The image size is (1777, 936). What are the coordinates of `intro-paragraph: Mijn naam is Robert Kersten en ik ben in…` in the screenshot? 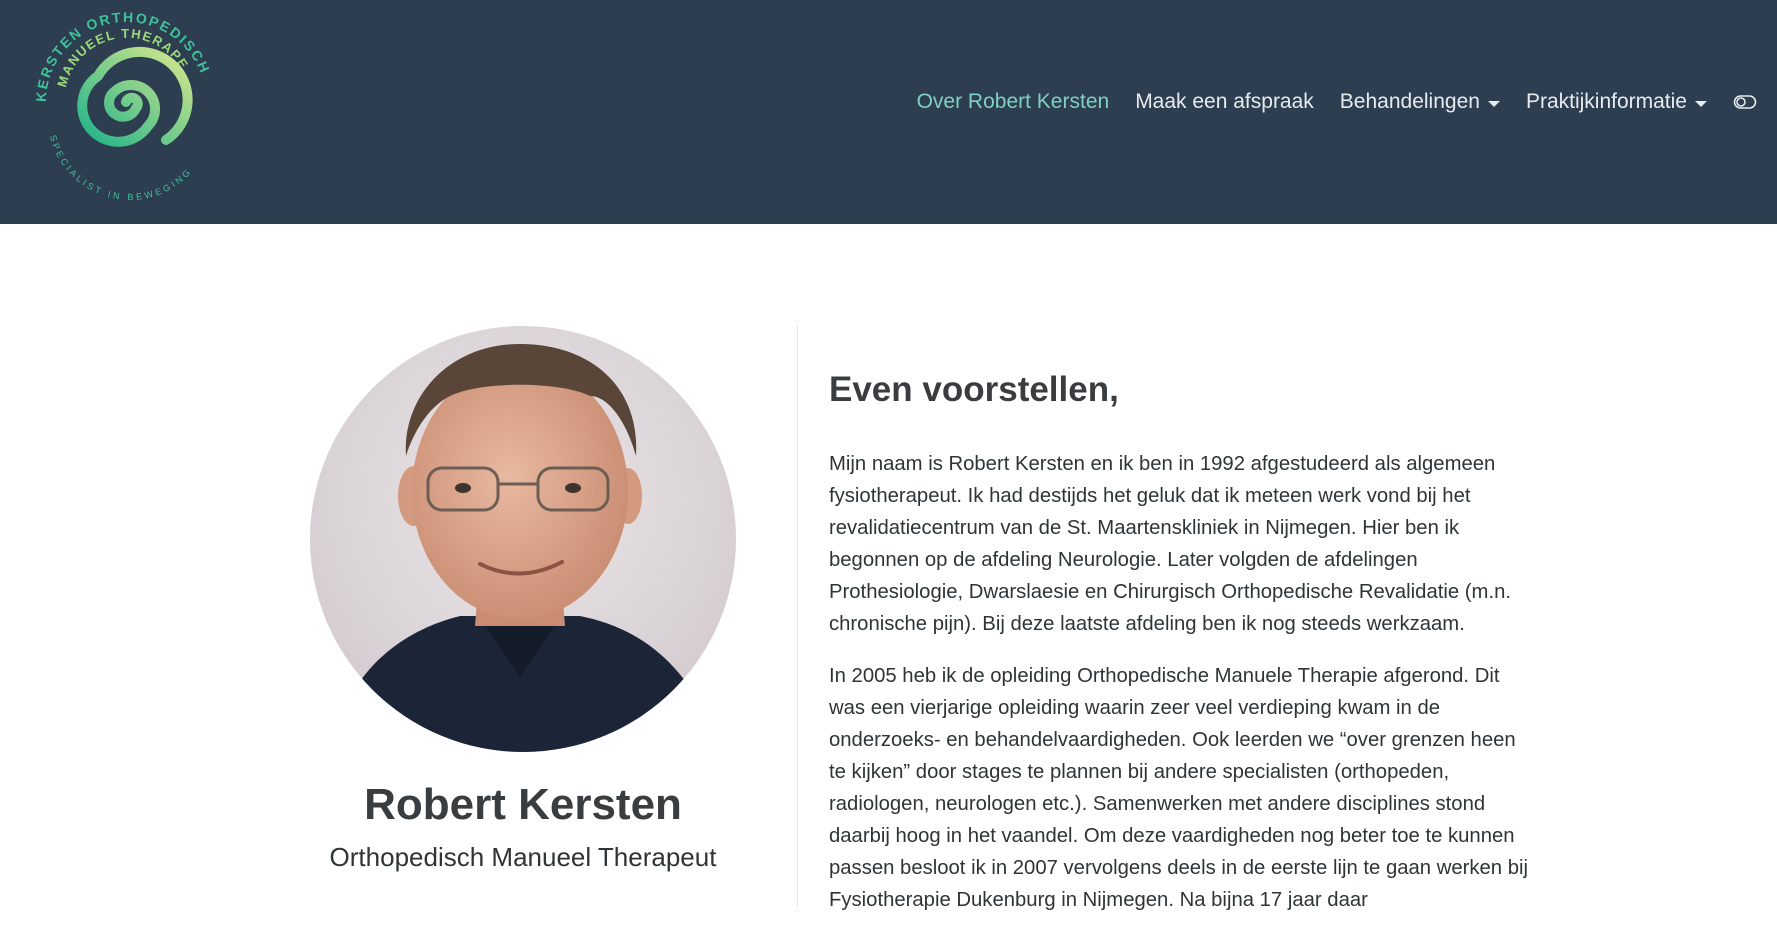 It's located at (1170, 544).